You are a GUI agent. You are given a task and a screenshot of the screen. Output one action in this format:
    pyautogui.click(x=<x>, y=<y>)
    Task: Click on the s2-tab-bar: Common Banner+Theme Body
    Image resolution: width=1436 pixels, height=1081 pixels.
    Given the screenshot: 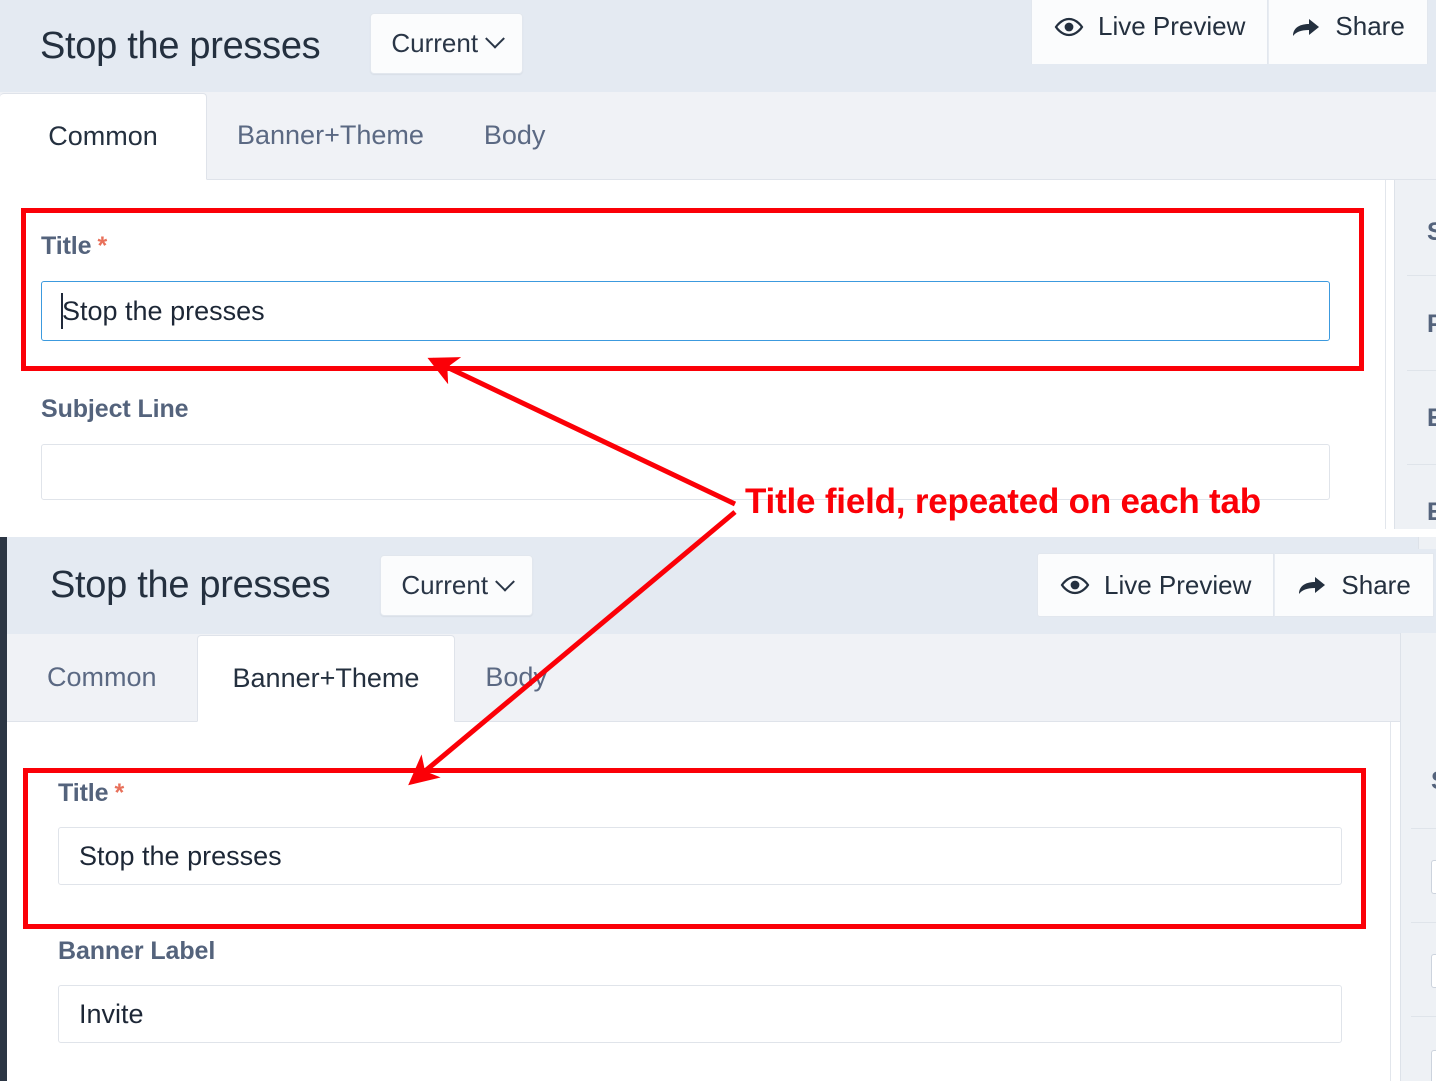 What is the action you would take?
    pyautogui.click(x=721, y=678)
    